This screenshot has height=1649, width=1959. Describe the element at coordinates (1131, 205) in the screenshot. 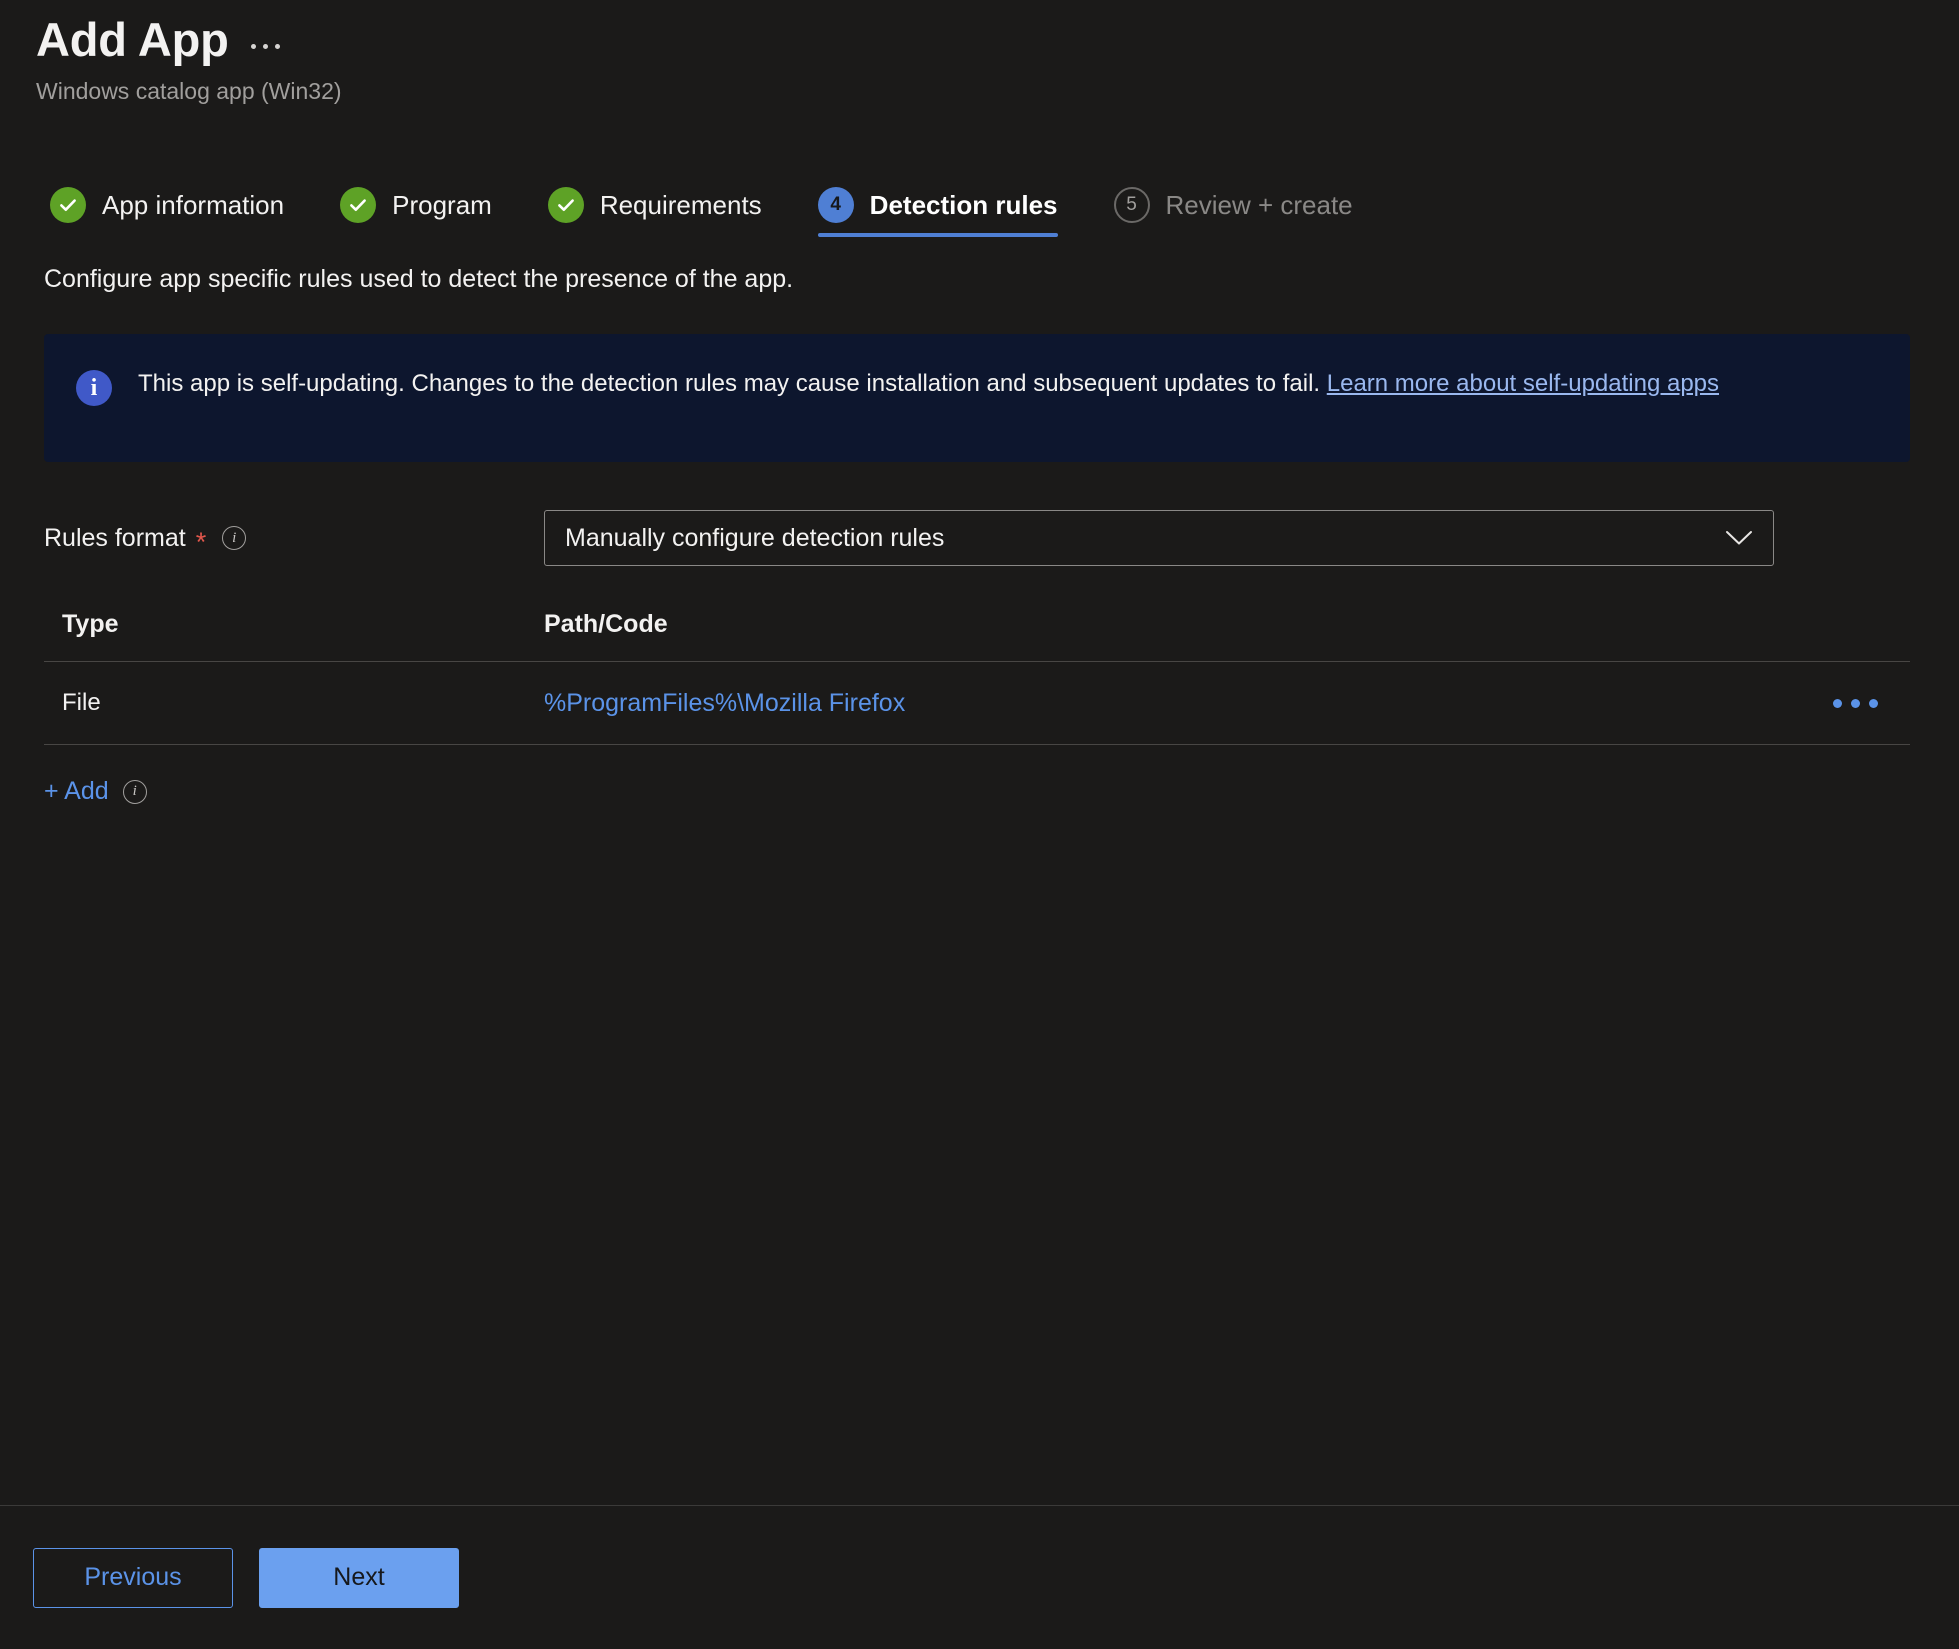

I see `step-number-badge: 5` at that location.